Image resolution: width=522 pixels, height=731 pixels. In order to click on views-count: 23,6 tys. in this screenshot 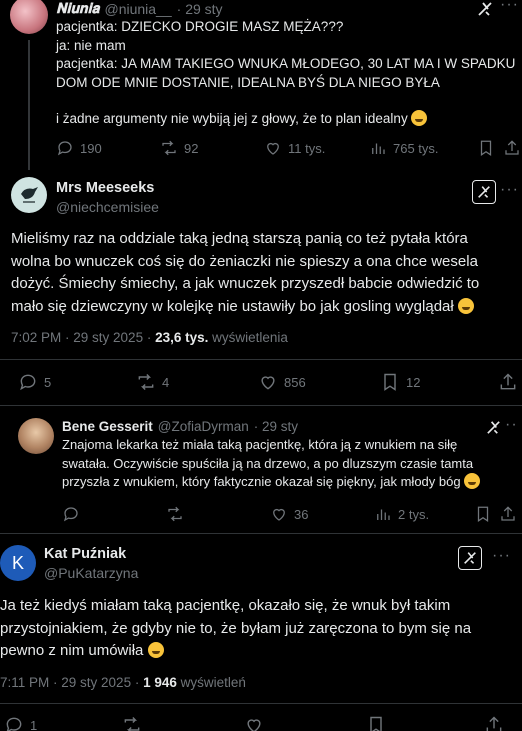, I will do `click(181, 337)`.